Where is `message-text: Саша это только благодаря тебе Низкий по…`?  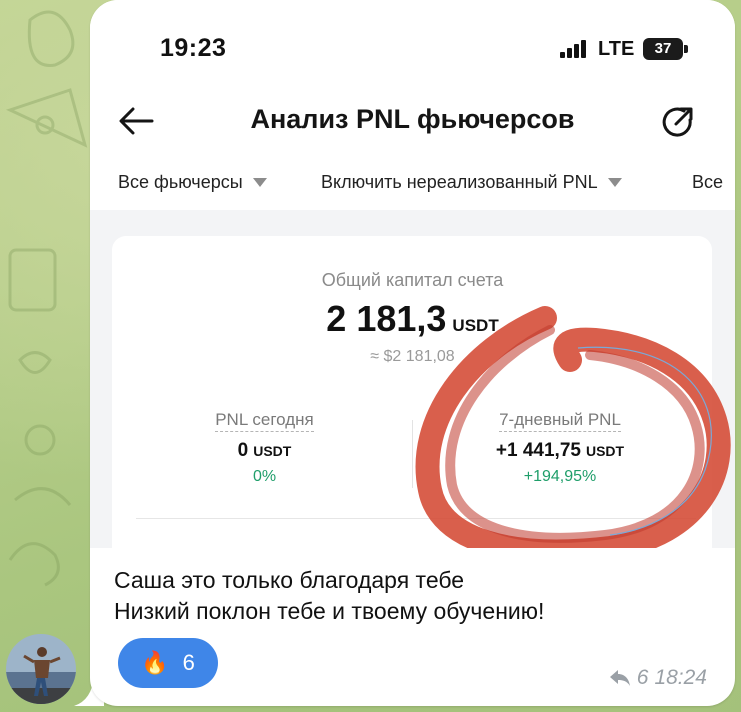
message-text: Саша это только благодаря тебе Низкий по… is located at coordinates (329, 596).